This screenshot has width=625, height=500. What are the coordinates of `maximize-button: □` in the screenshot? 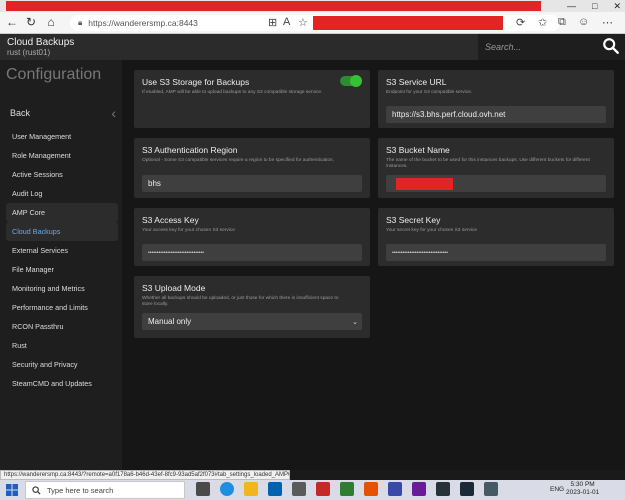 It's located at (594, 6).